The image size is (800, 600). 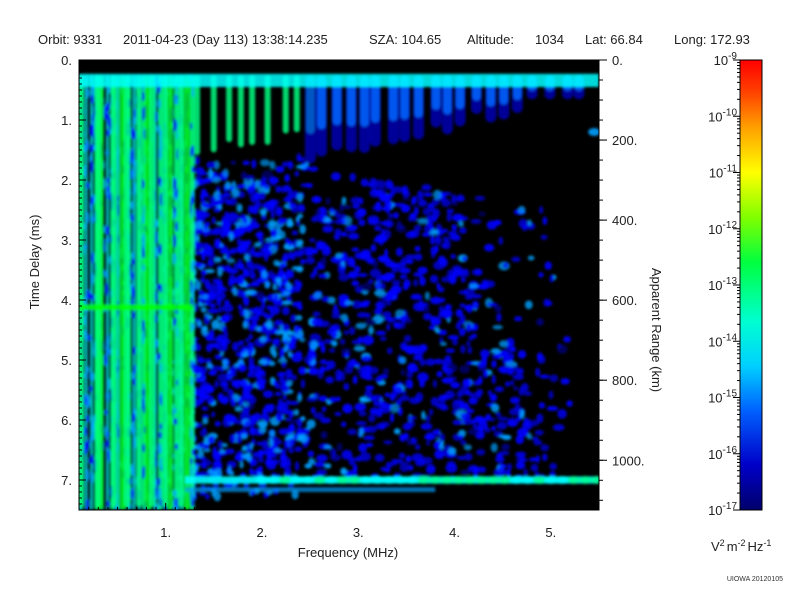 What do you see at coordinates (136, 307) in the screenshot?
I see `harmonic-trace` at bounding box center [136, 307].